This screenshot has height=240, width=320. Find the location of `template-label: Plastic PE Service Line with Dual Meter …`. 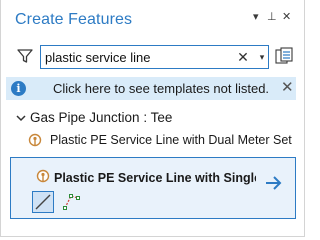

template-label: Plastic PE Service Line with Dual Meter … is located at coordinates (171, 140).